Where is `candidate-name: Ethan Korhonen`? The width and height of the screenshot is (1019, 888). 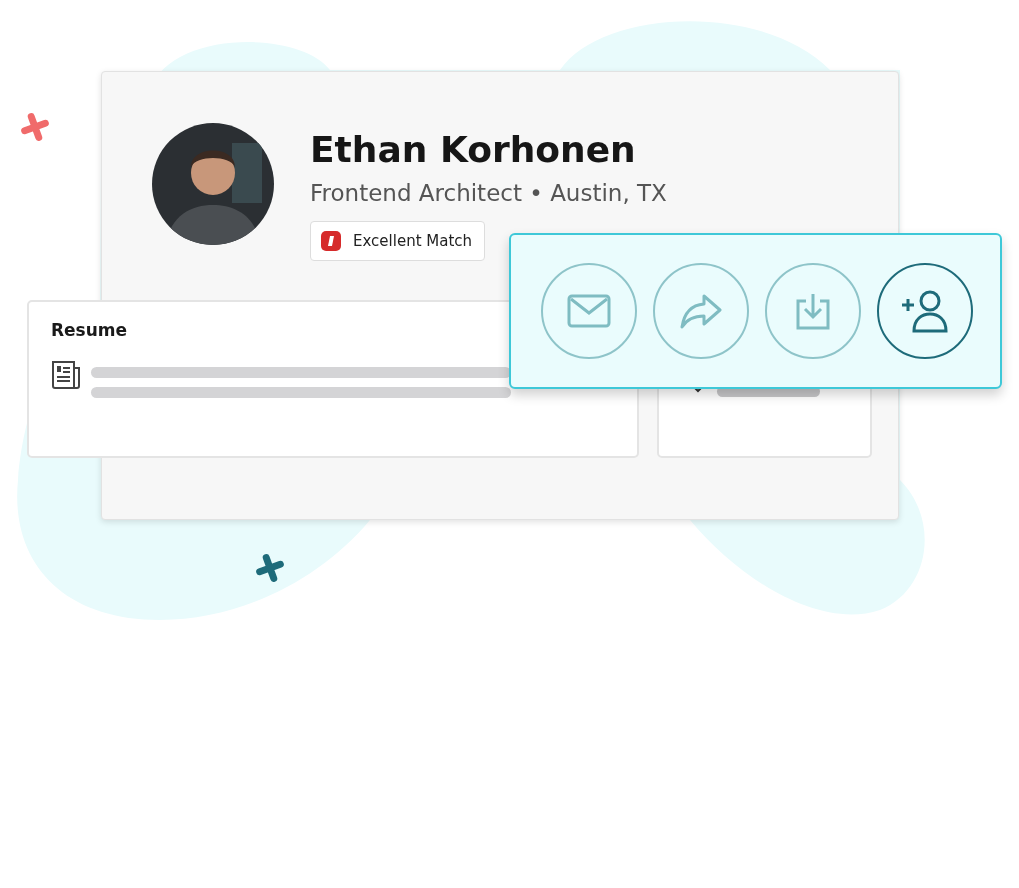
candidate-name: Ethan Korhonen is located at coordinates (473, 150).